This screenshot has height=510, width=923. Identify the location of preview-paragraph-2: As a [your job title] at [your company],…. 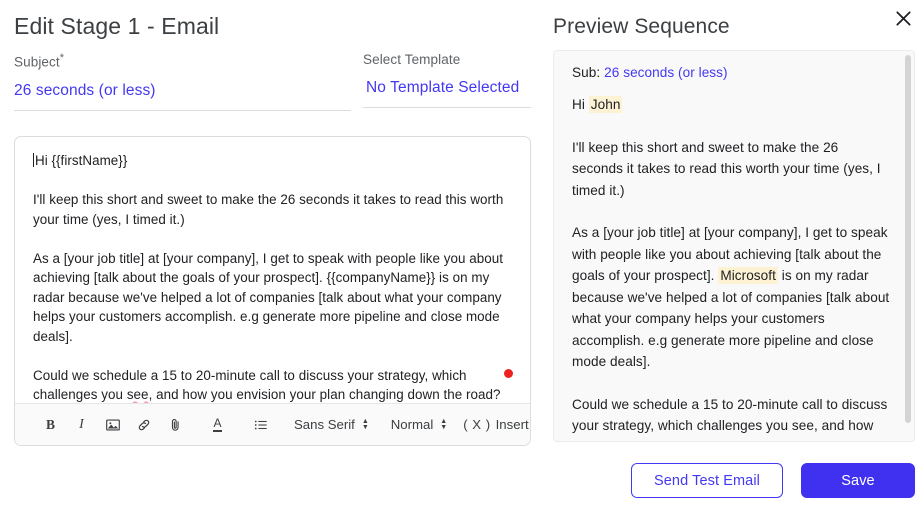
(731, 297).